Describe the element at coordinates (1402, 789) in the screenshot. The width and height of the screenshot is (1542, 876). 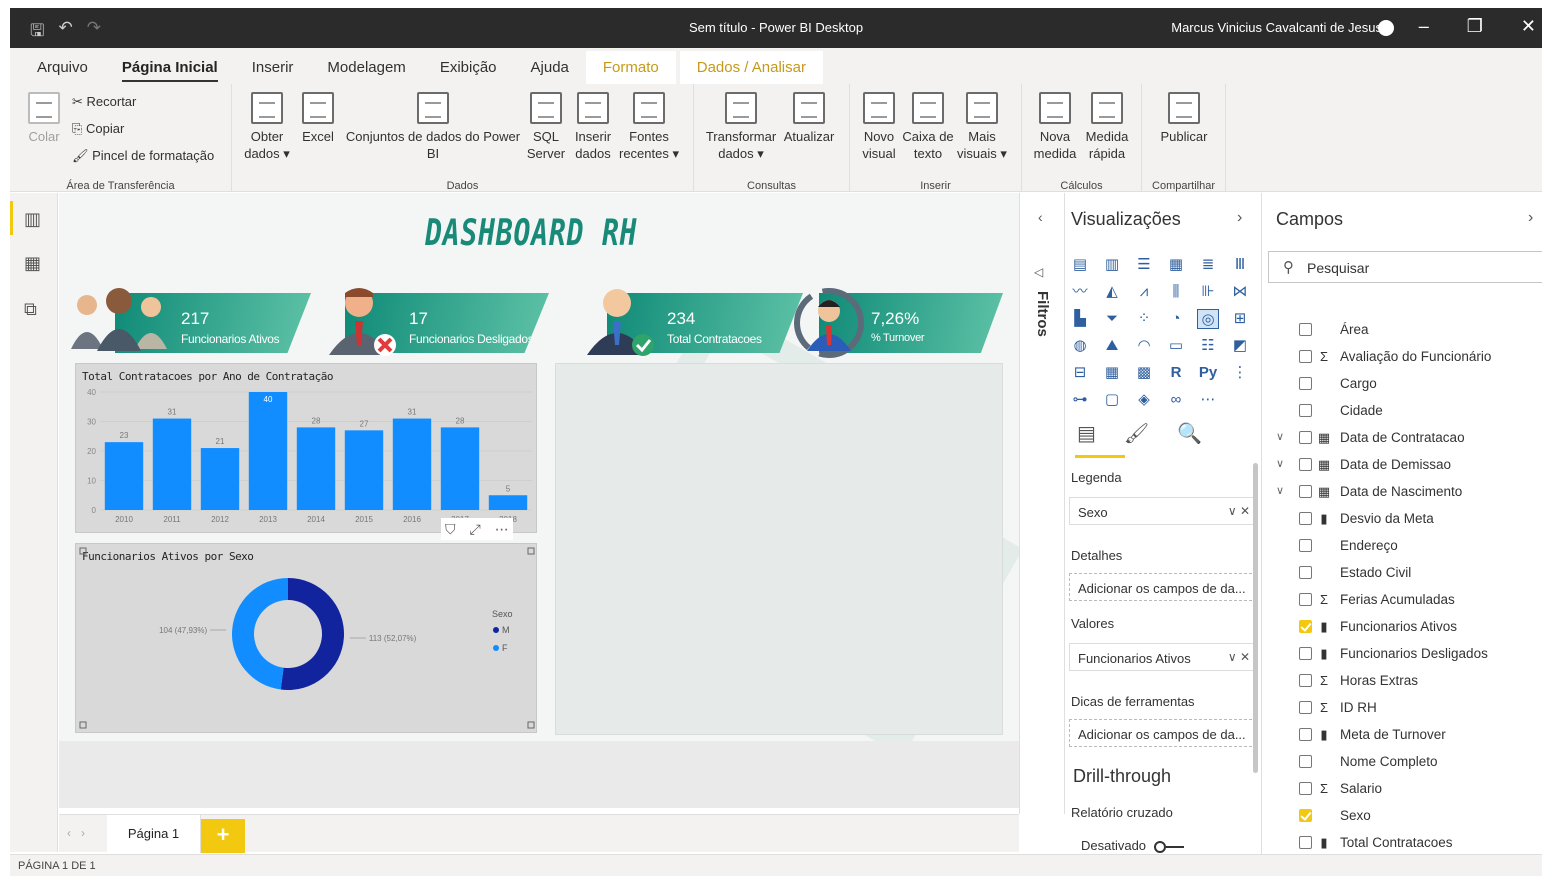
I see `field-item: Σ Salario` at that location.